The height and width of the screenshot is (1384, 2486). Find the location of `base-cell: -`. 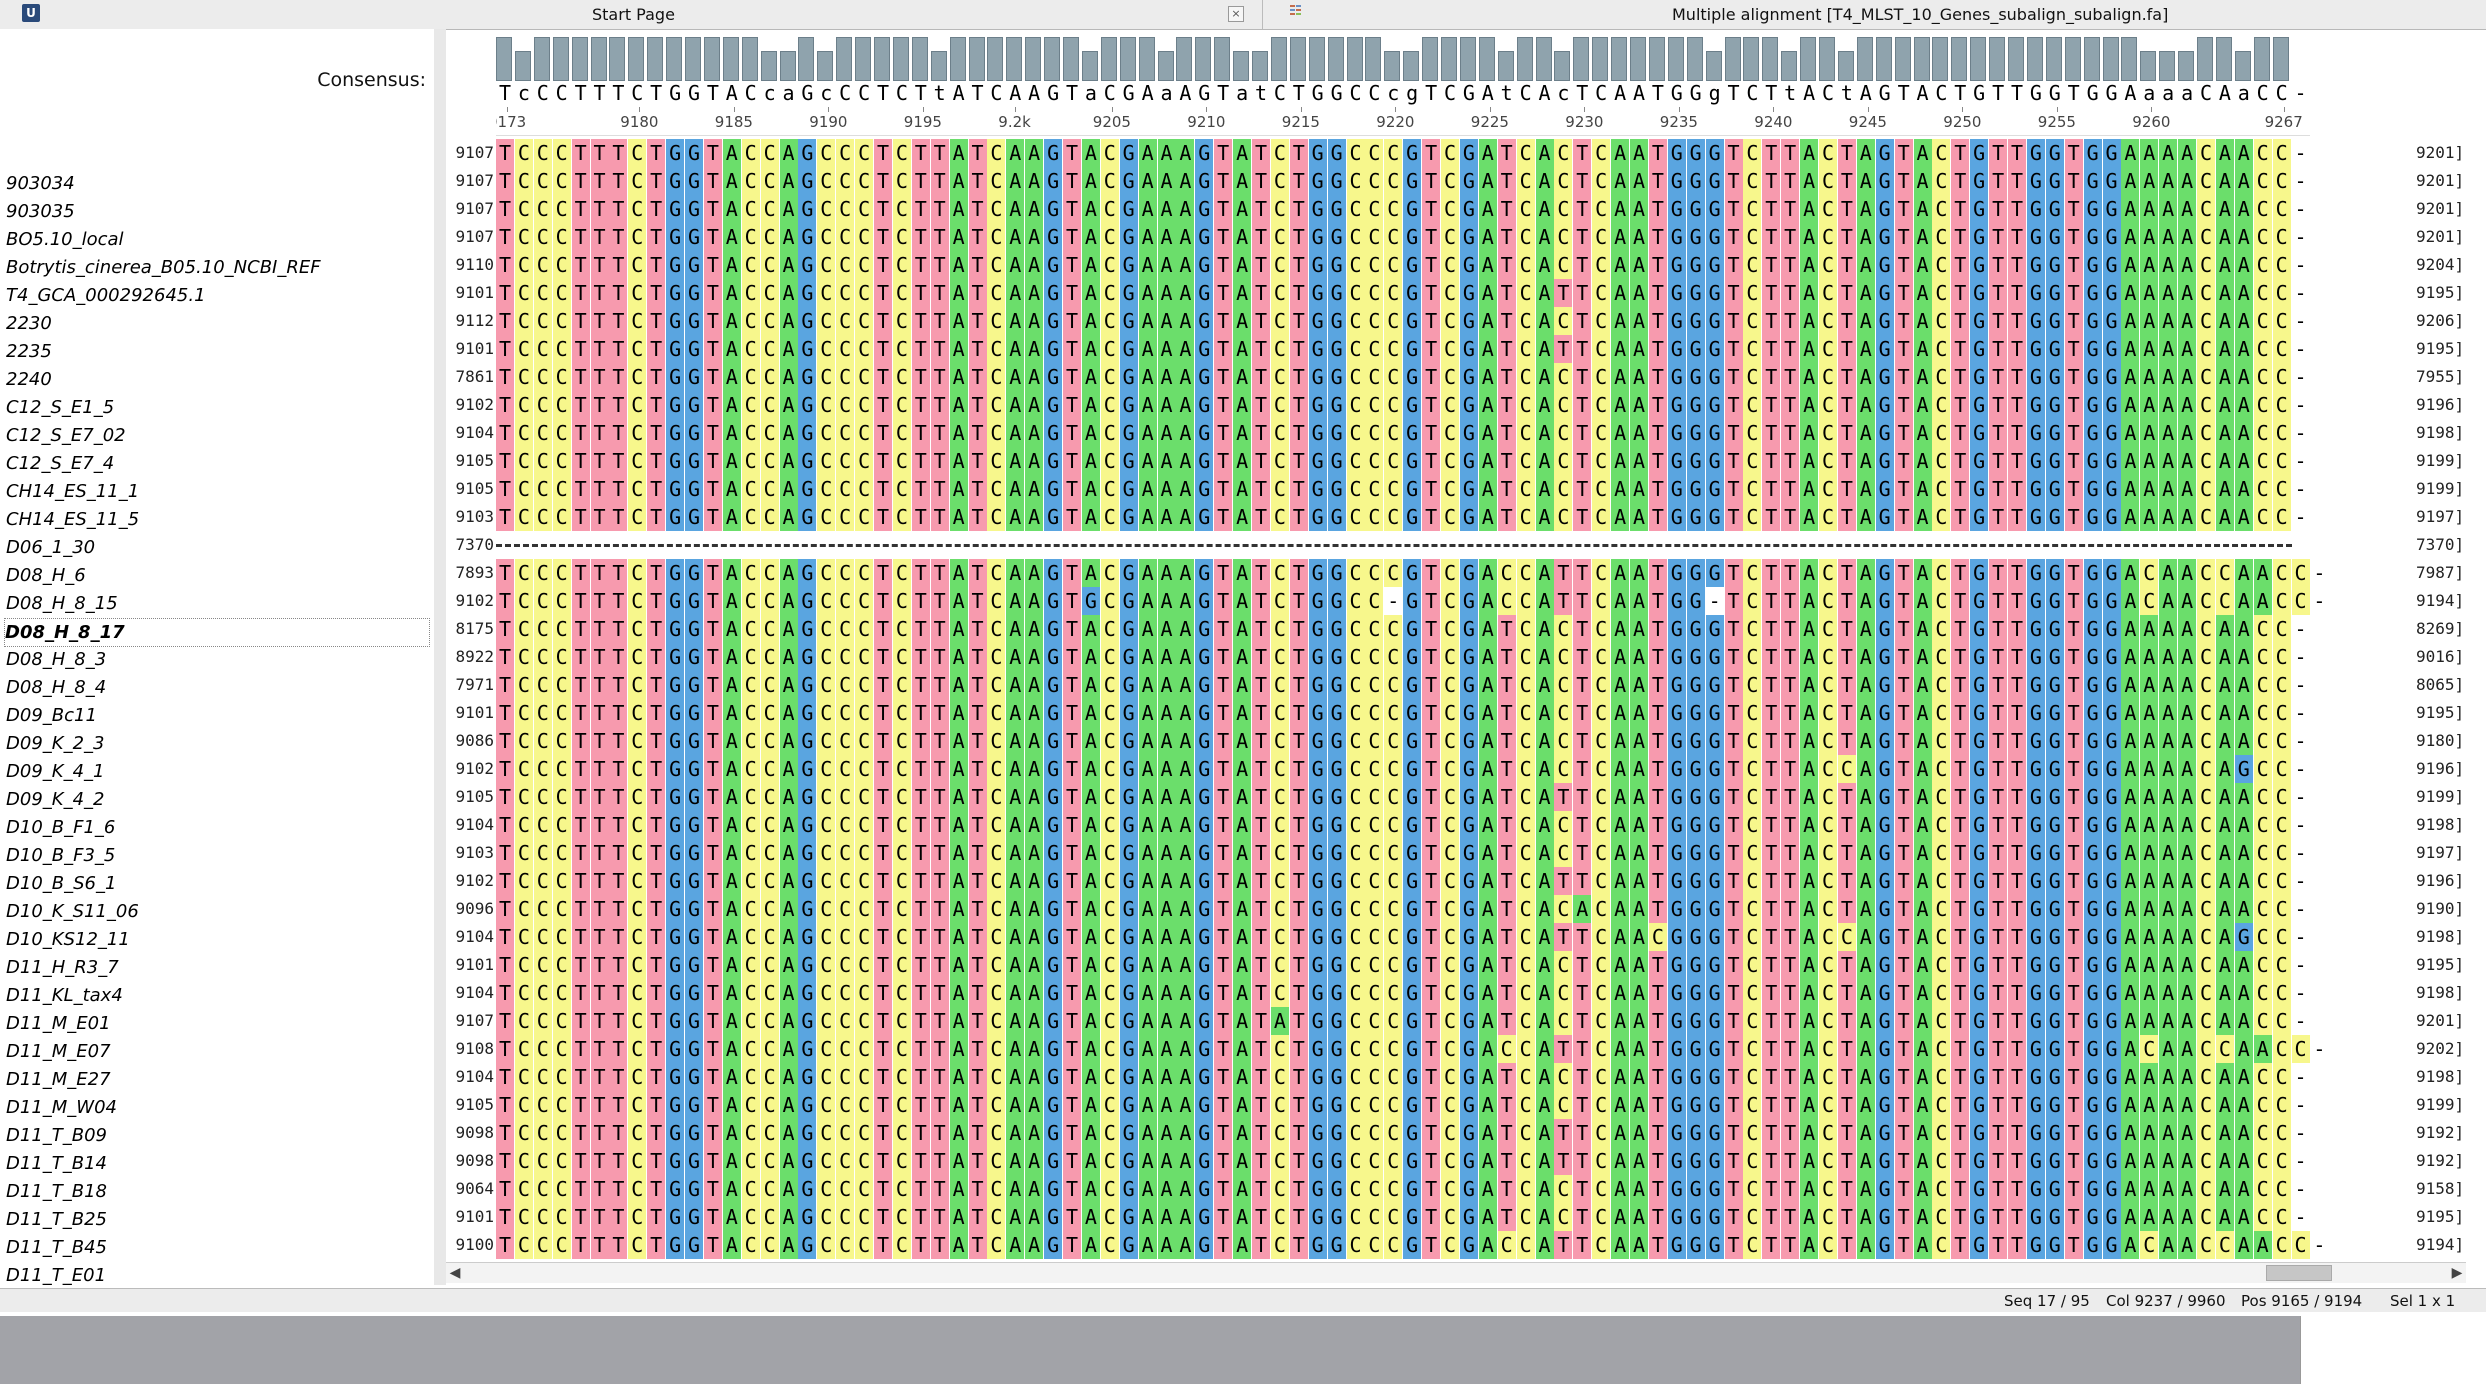

base-cell: - is located at coordinates (2300, 993).